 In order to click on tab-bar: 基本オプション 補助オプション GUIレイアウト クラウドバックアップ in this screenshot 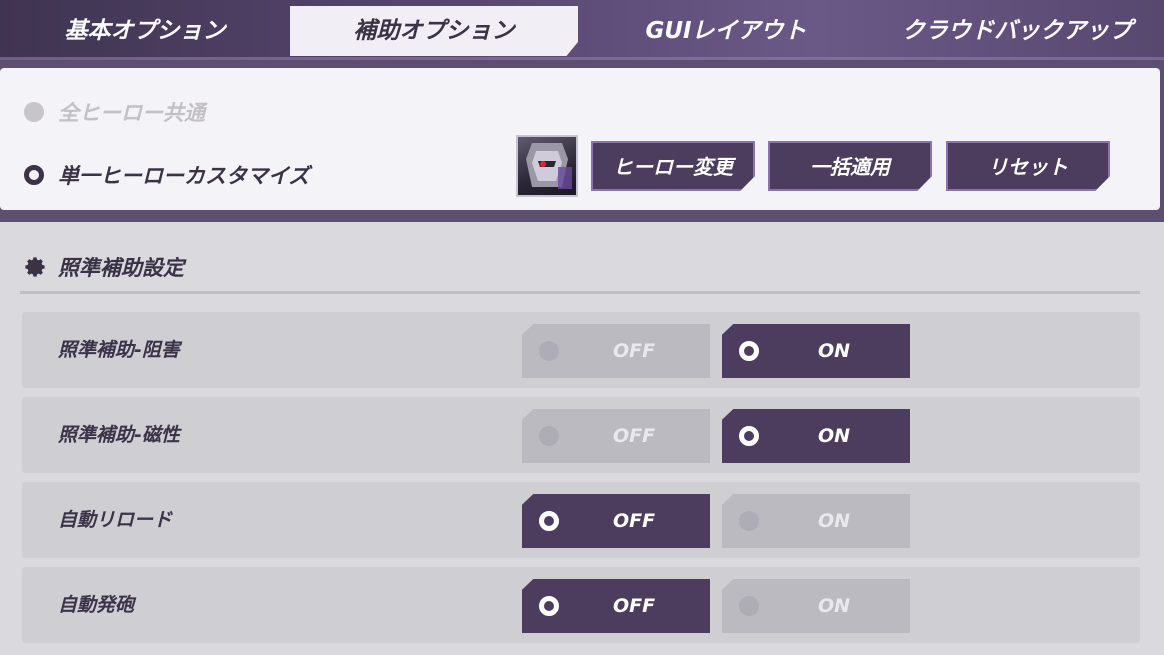, I will do `click(582, 30)`.